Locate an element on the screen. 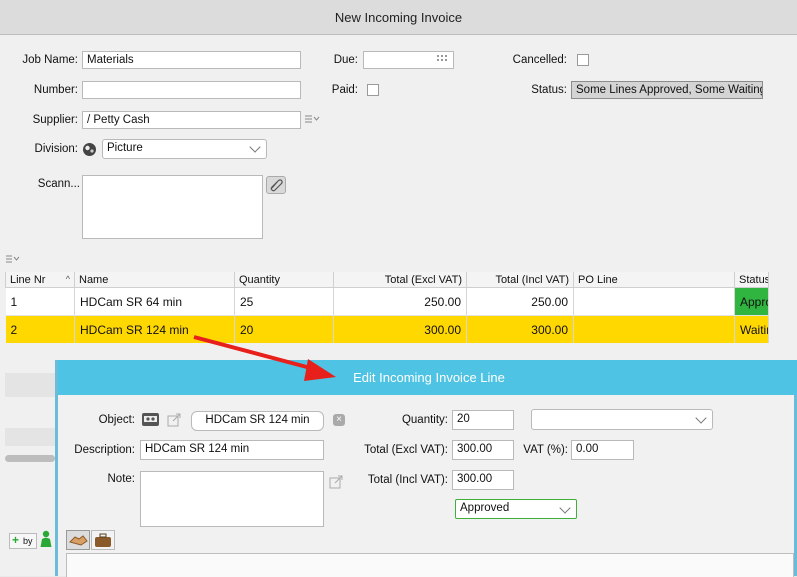 The image size is (797, 577). window-titlebar: New Incoming Invoice is located at coordinates (398, 17).